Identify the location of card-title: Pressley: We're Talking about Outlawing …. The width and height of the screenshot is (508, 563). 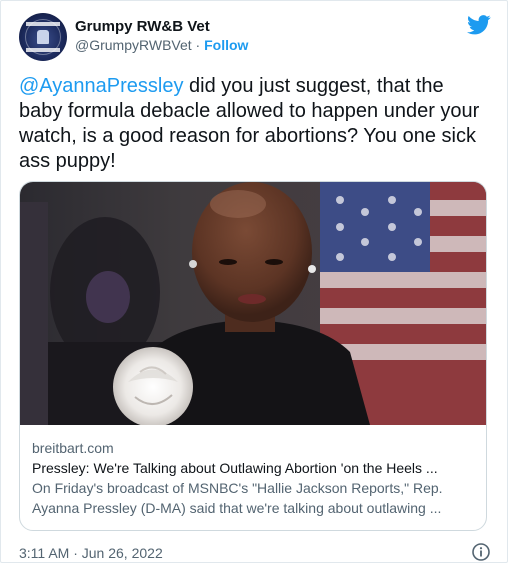
(254, 468).